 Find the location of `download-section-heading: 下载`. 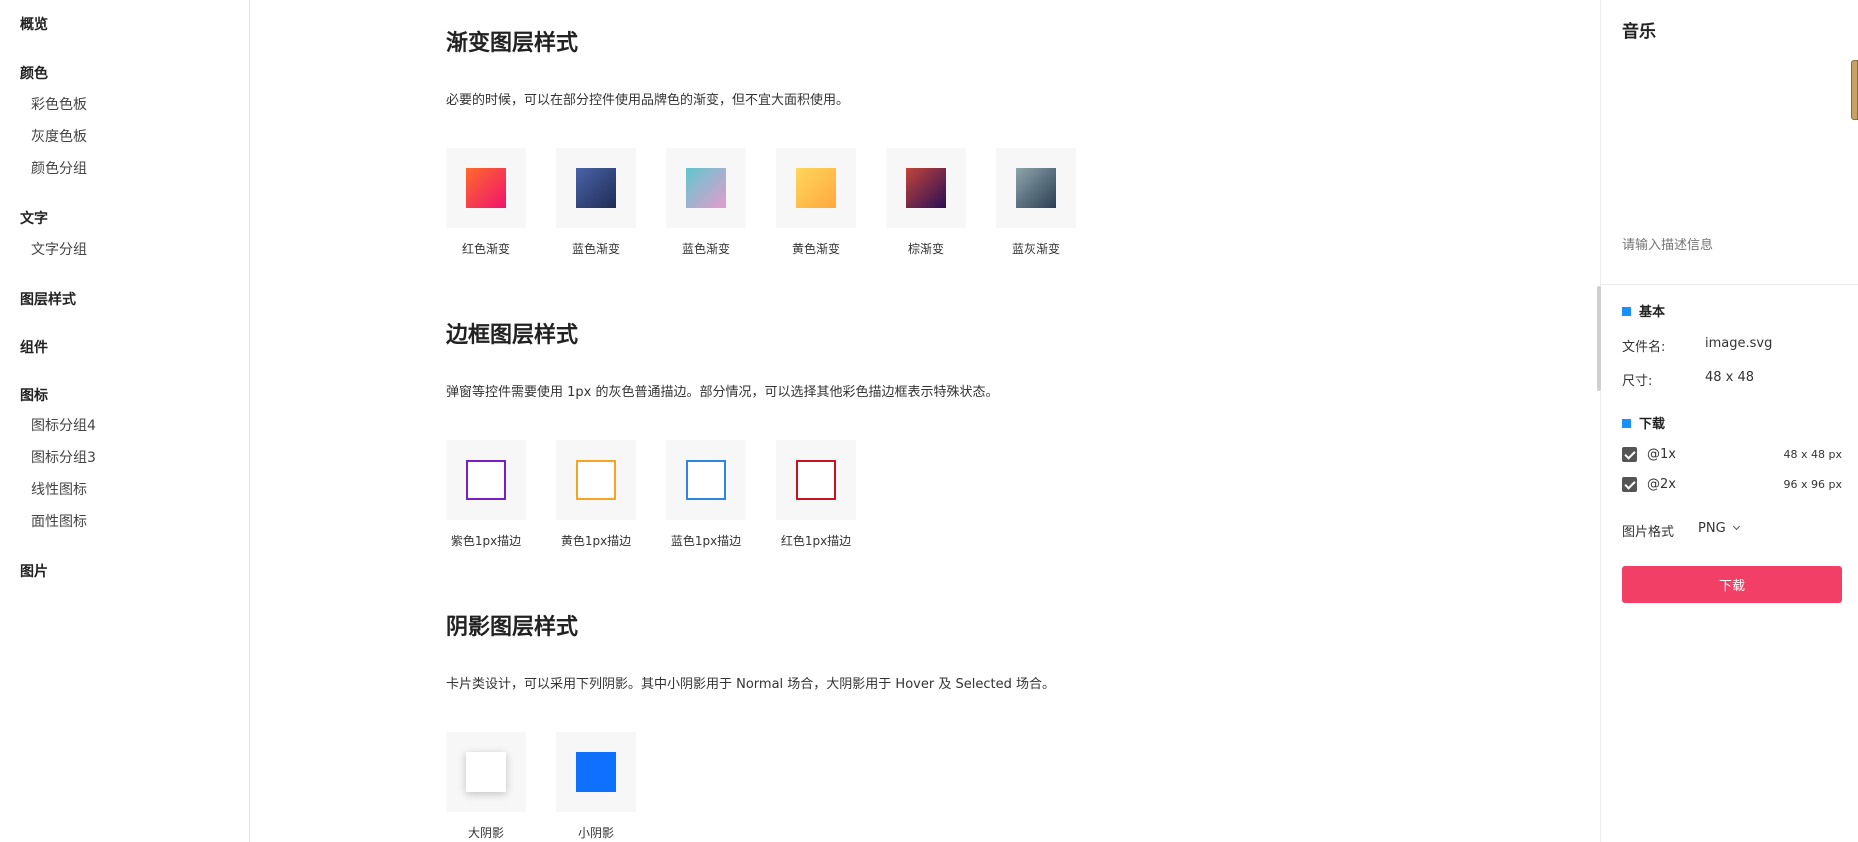

download-section-heading: 下载 is located at coordinates (1643, 422).